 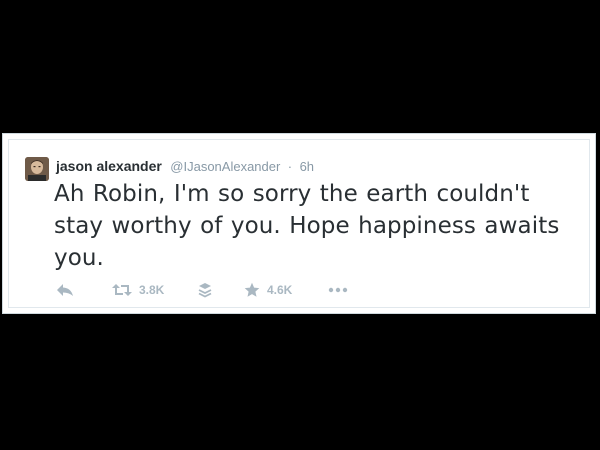 I want to click on tweet-header: jason alexander @IJasonAlexander · 6h, so click(x=185, y=166).